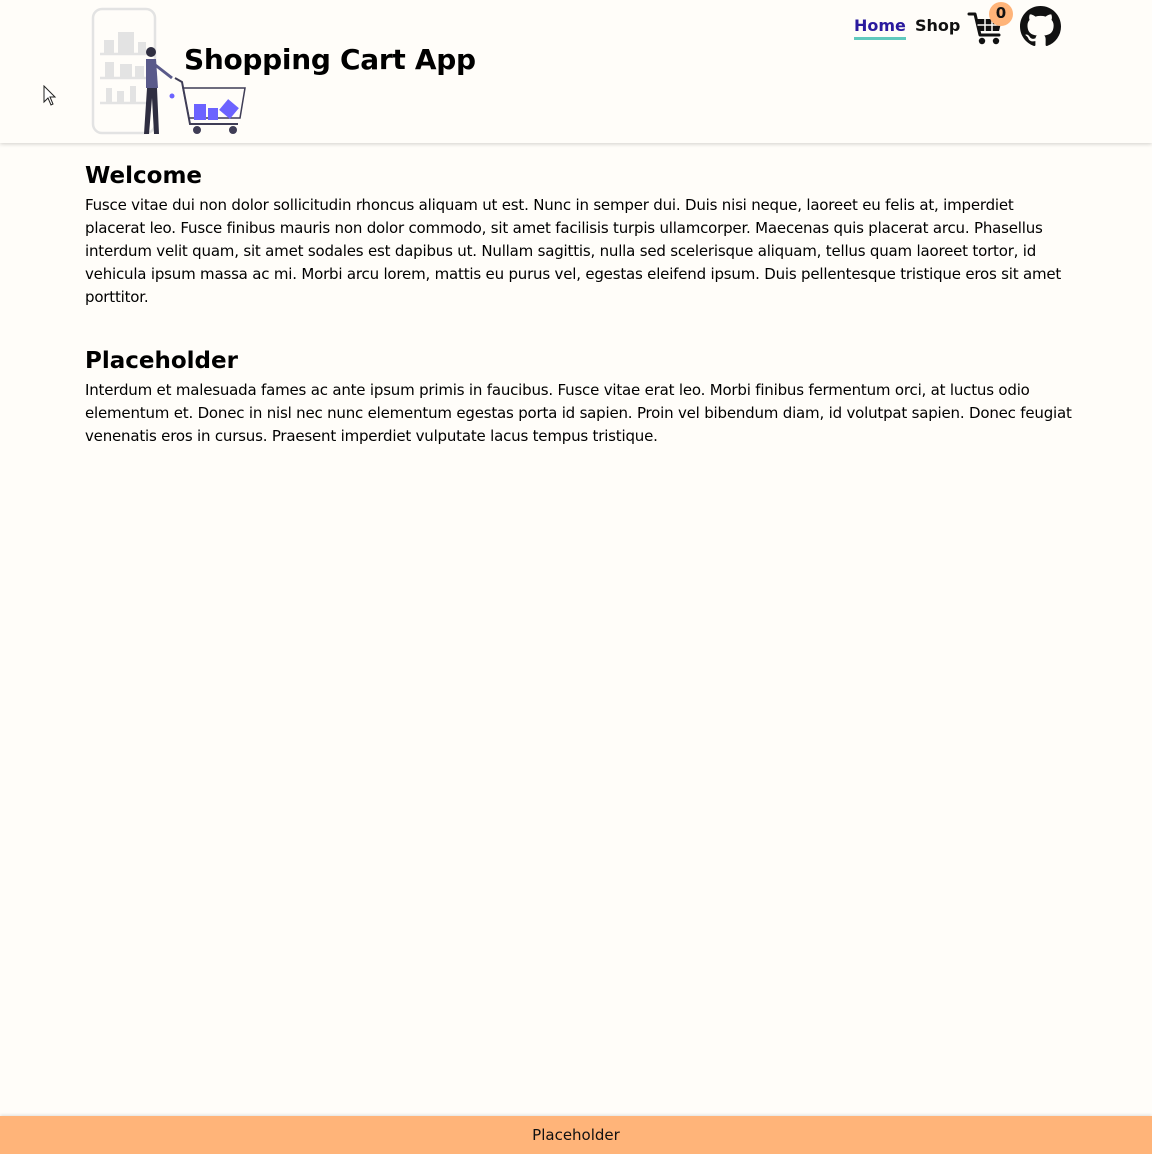 The height and width of the screenshot is (1154, 1152). Describe the element at coordinates (1001, 14) in the screenshot. I see `cart-count-badge: 0` at that location.